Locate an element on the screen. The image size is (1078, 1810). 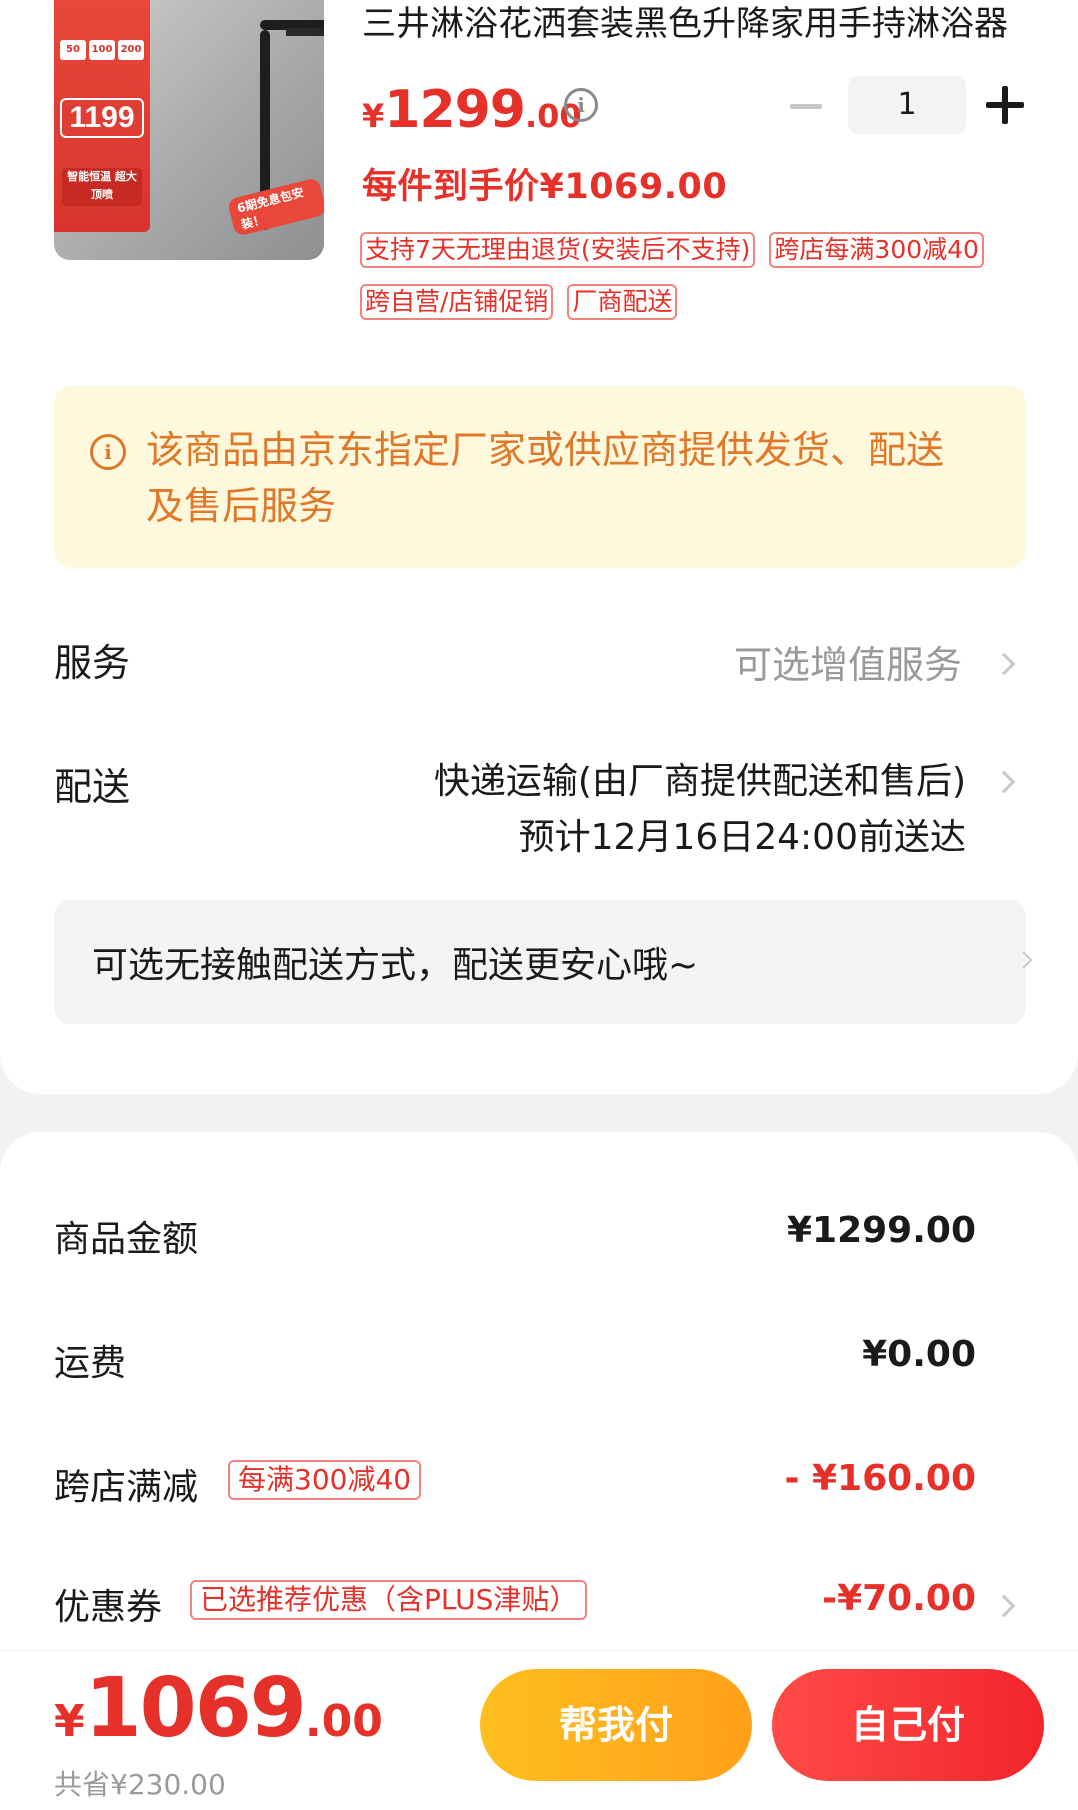
contactless-text: 可选无接触配送方式，配送更安心哦~ is located at coordinates (395, 965).